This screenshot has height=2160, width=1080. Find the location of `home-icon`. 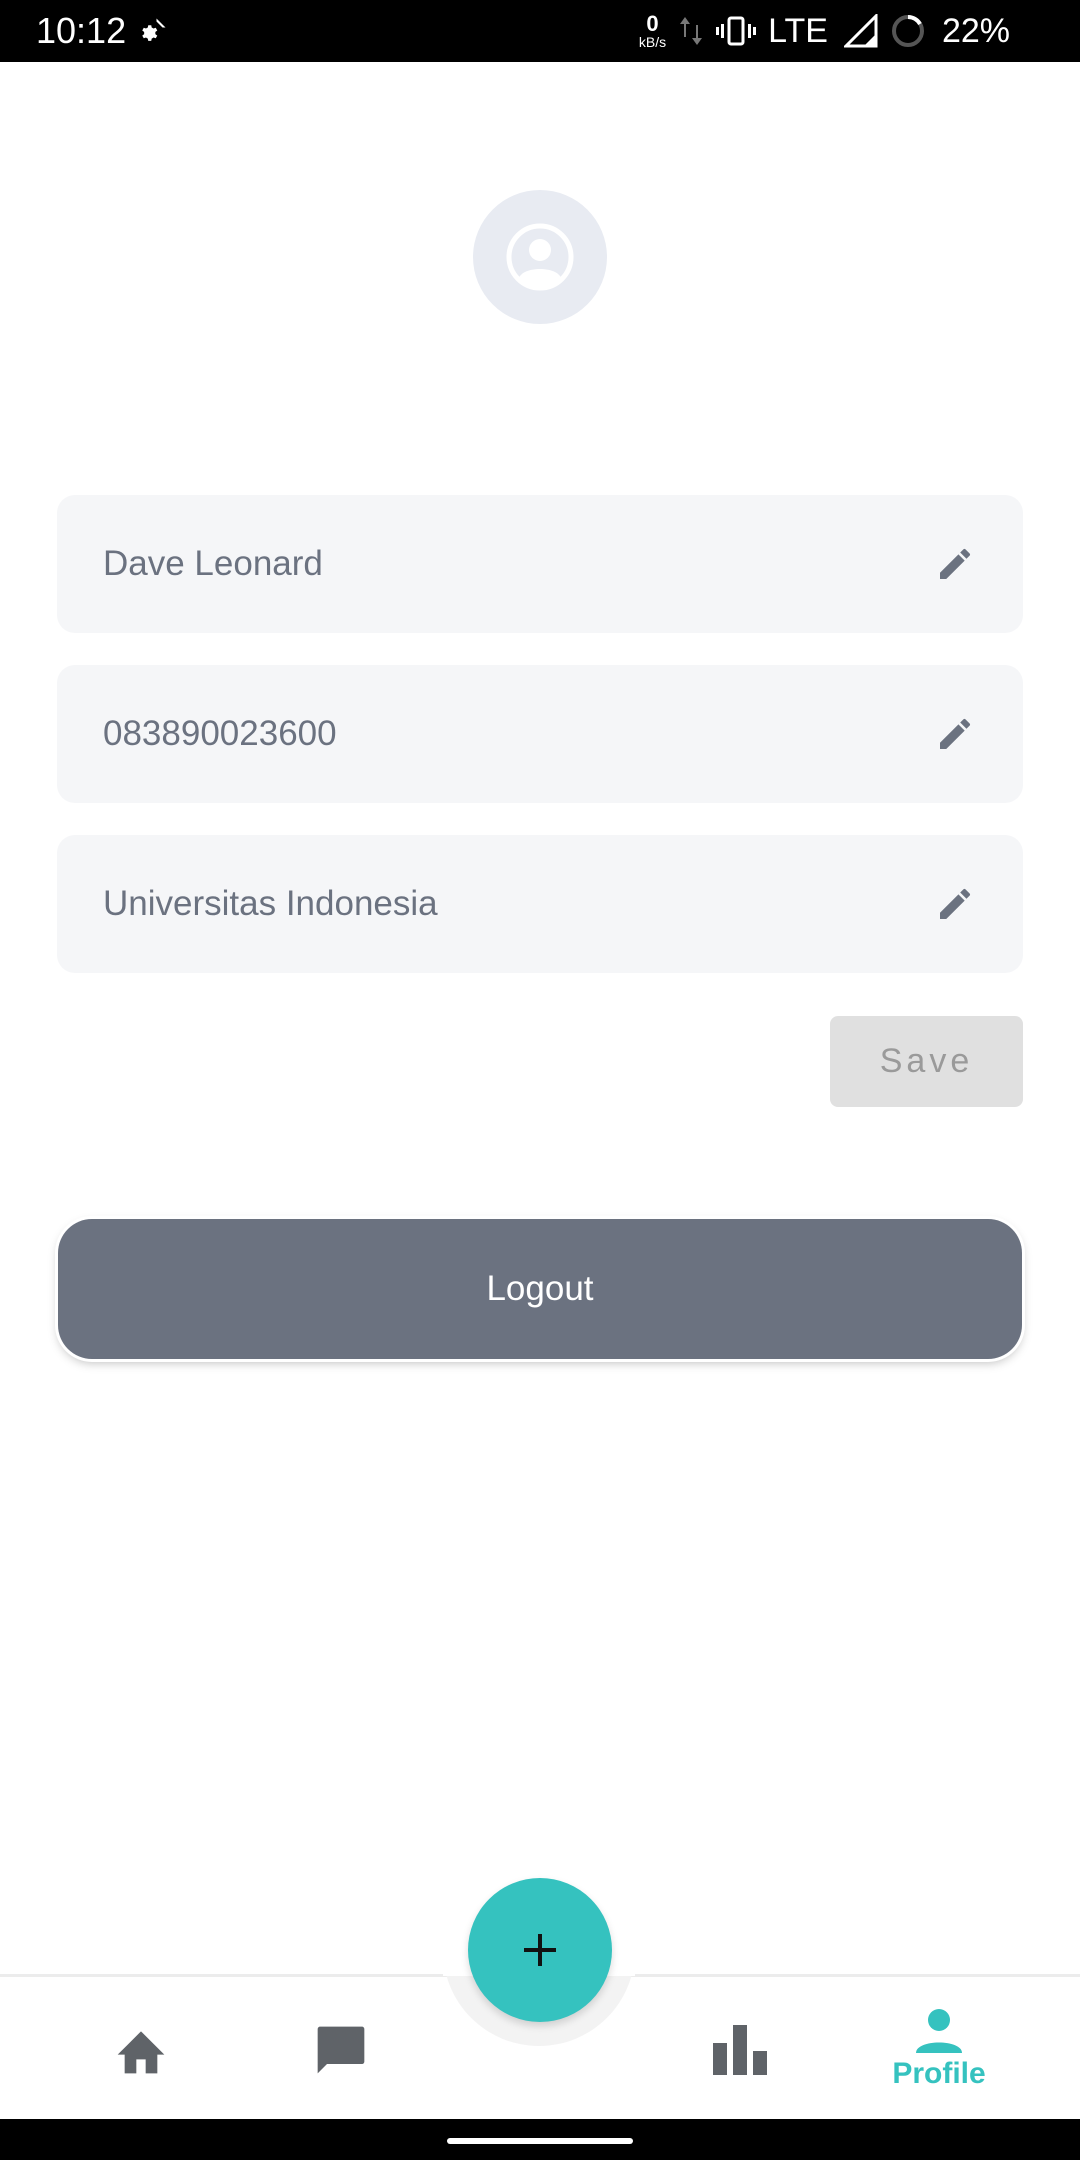

home-icon is located at coordinates (141, 2052).